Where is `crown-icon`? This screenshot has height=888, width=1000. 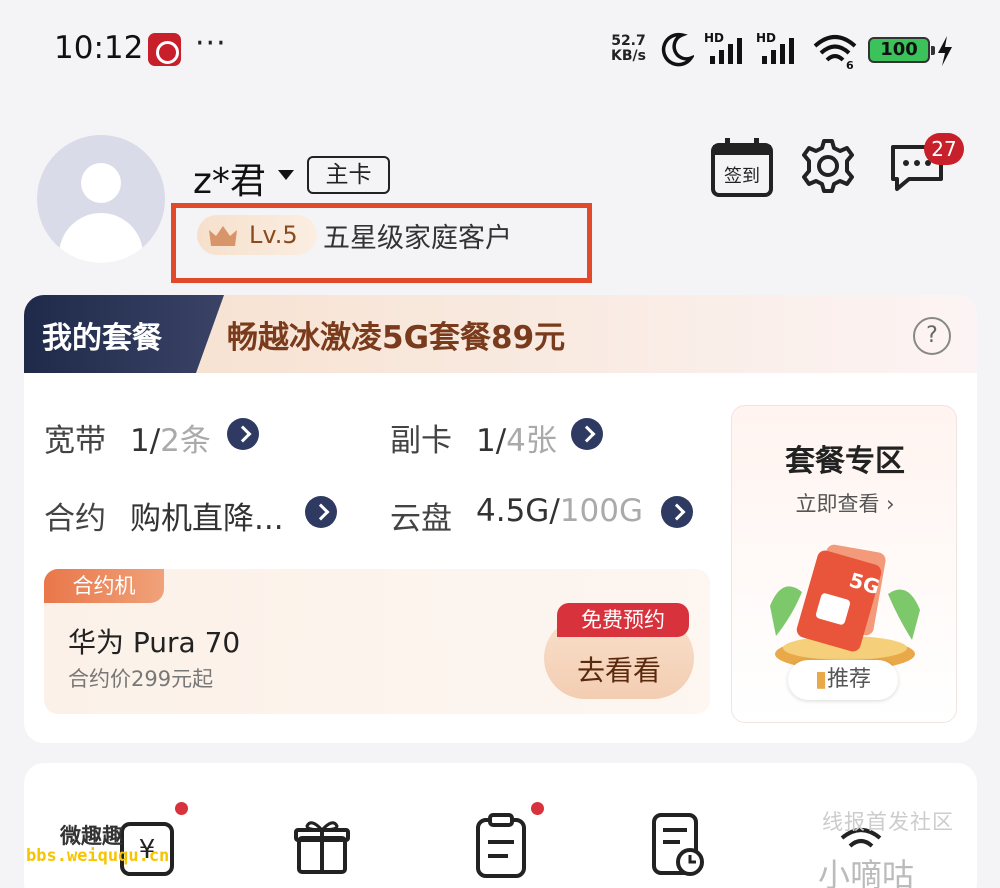
crown-icon is located at coordinates (223, 236).